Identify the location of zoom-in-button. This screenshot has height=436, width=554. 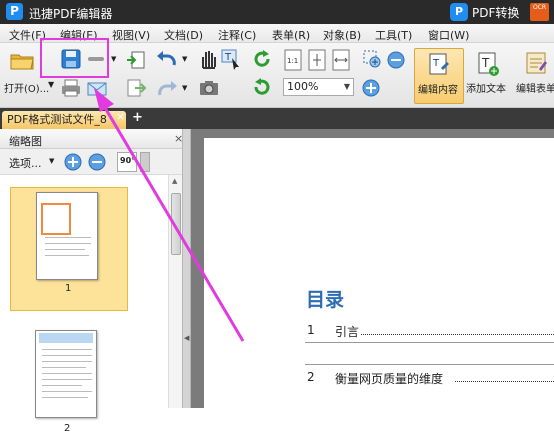
(371, 88).